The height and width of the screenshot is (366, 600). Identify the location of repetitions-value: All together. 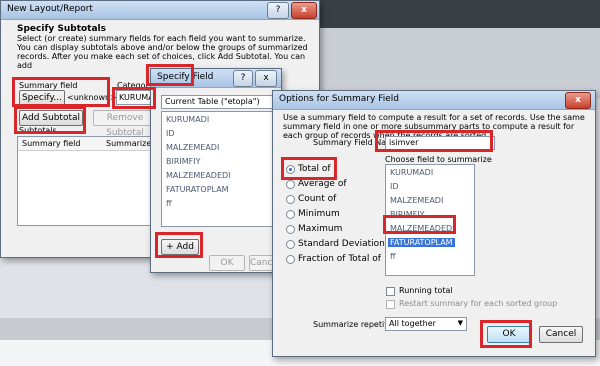
(412, 323).